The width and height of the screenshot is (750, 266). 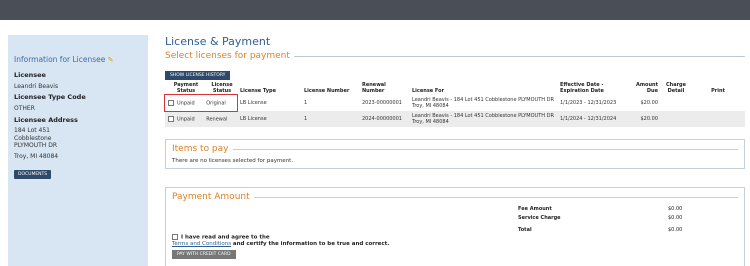 What do you see at coordinates (60, 59) in the screenshot?
I see `sidebar-title-text: Information for Licensee` at bounding box center [60, 59].